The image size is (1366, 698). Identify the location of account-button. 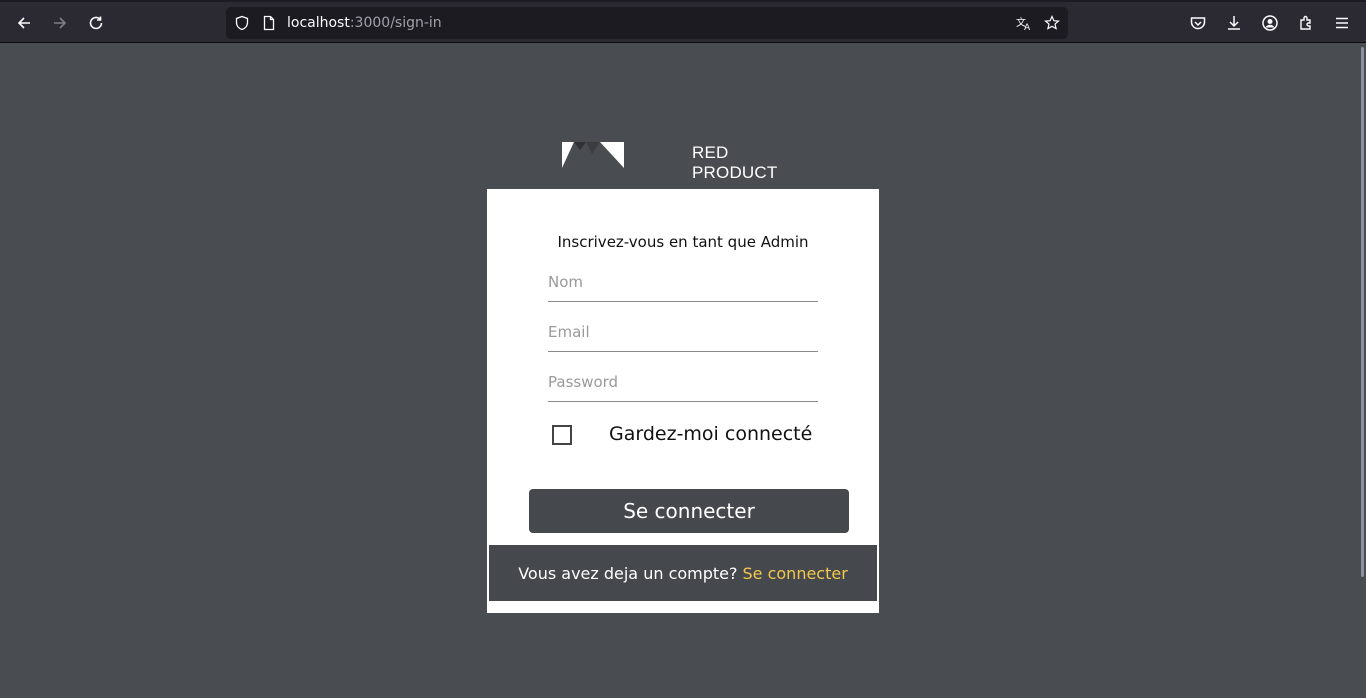
(1270, 23).